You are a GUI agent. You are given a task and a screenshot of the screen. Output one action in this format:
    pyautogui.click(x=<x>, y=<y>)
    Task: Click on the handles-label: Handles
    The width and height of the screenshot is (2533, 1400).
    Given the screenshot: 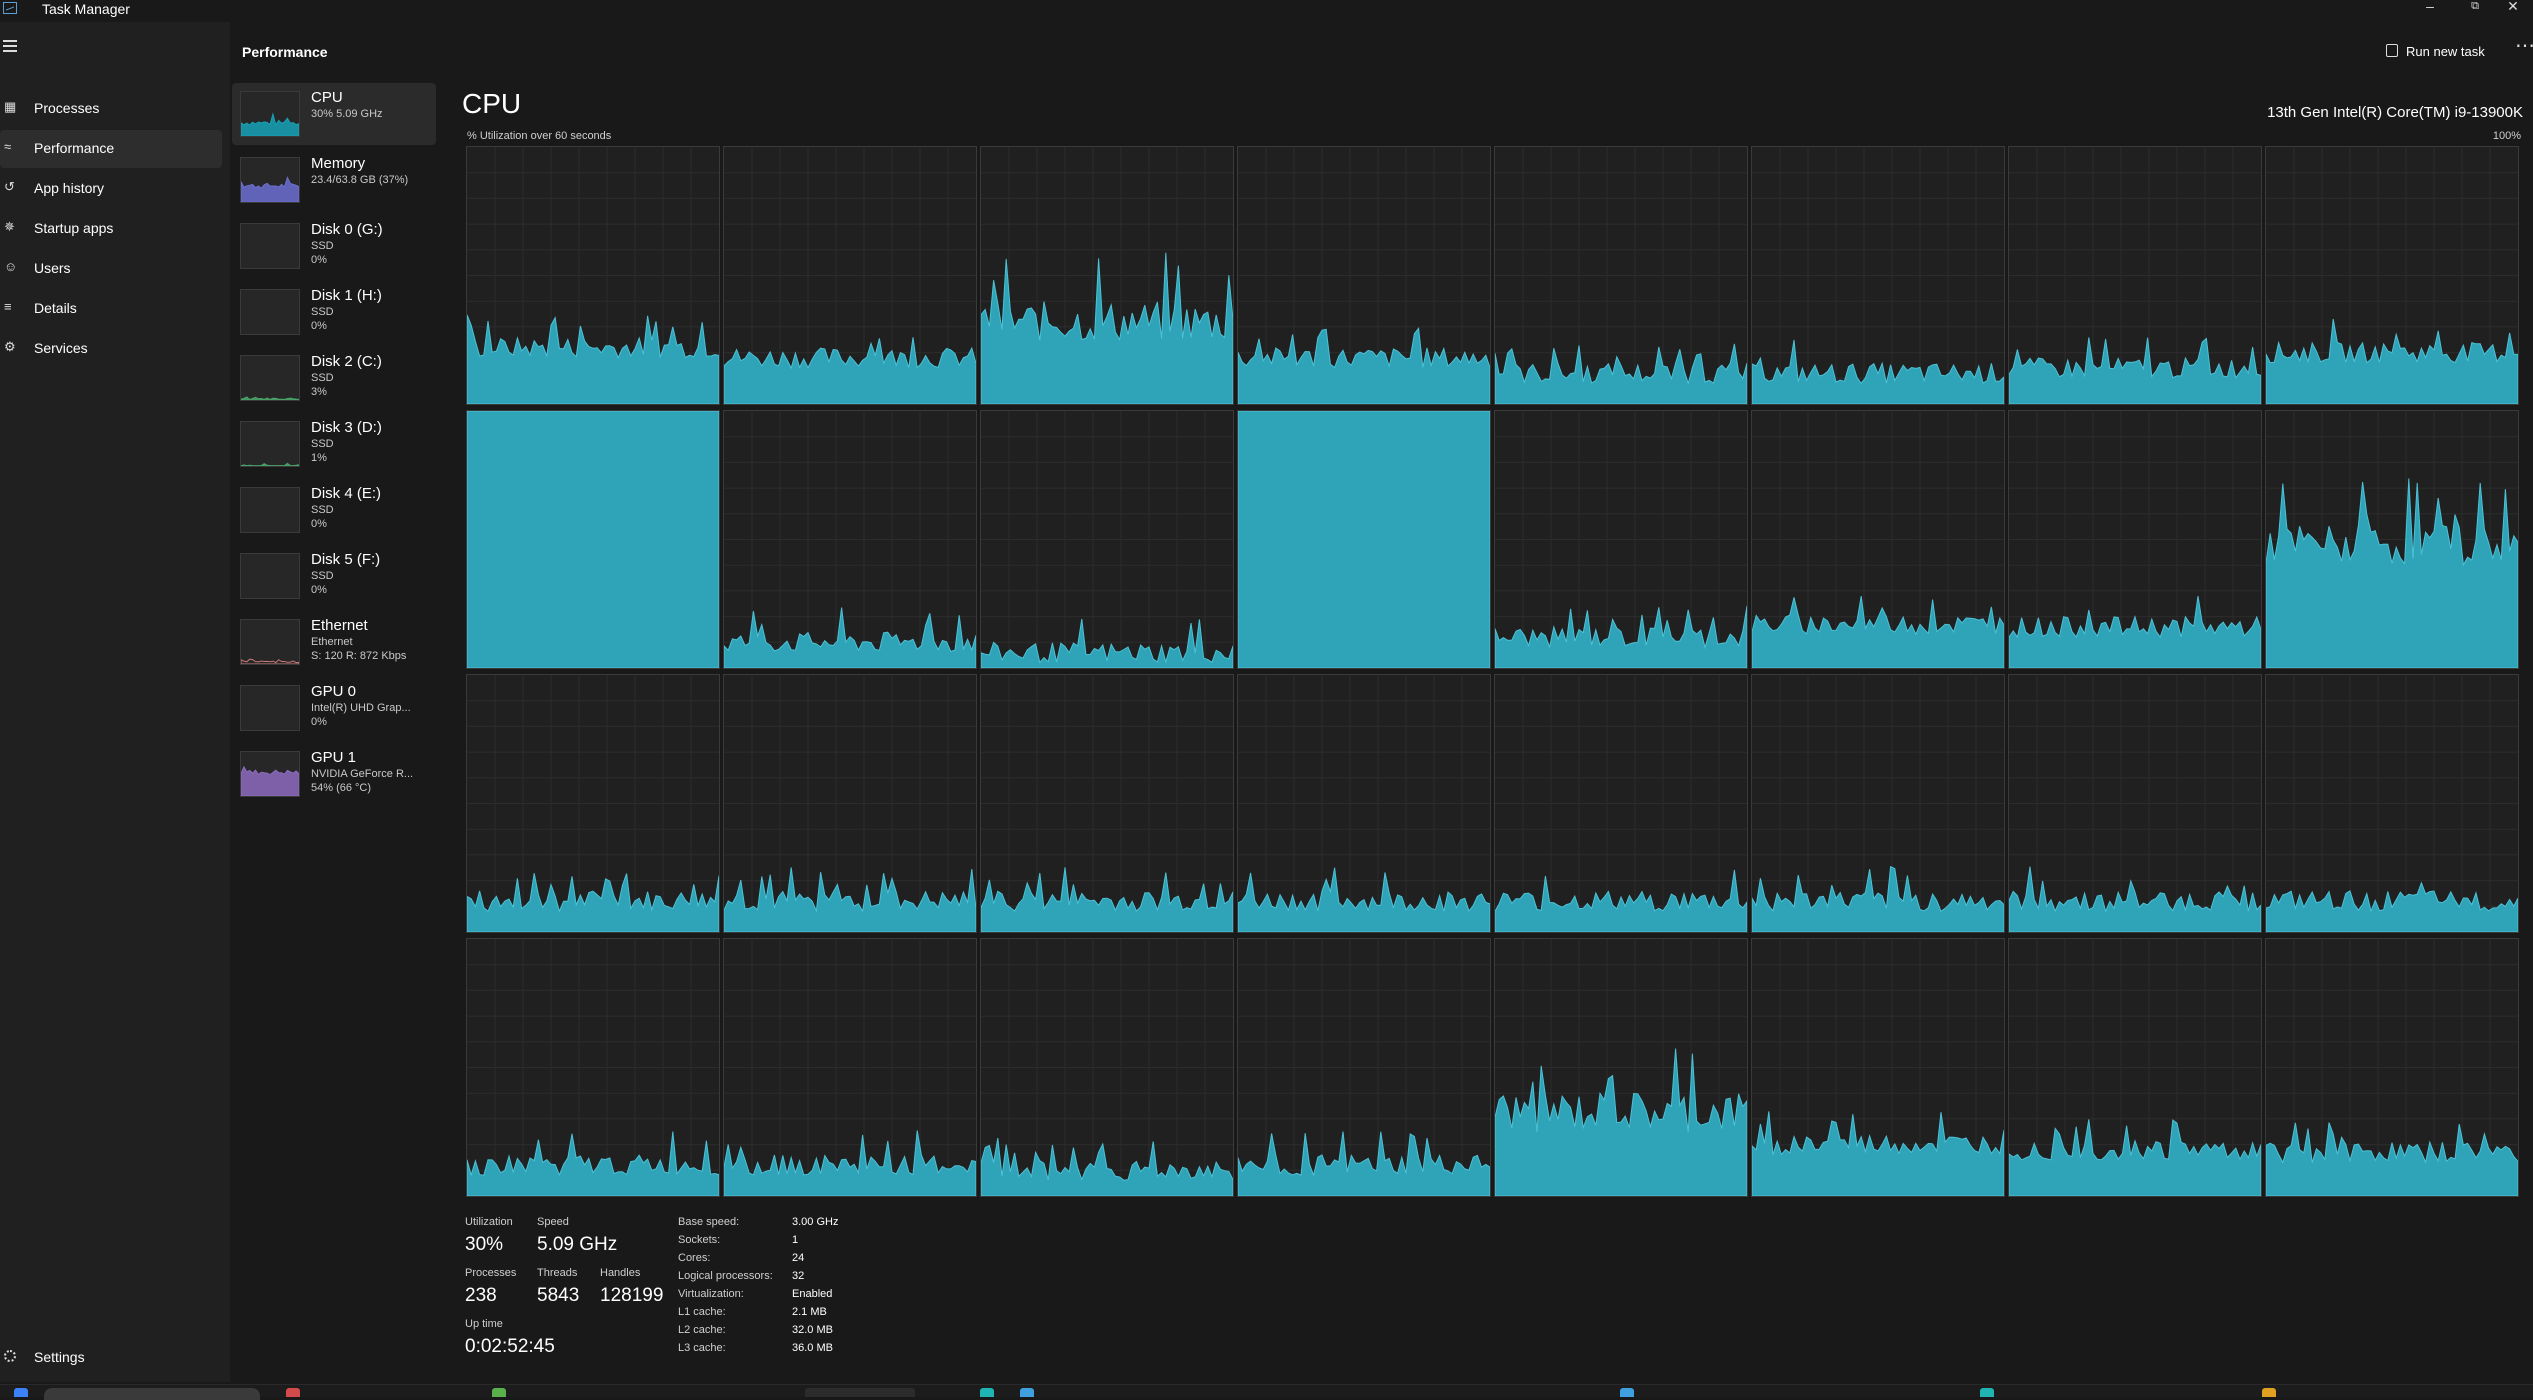 What is the action you would take?
    pyautogui.click(x=620, y=1273)
    